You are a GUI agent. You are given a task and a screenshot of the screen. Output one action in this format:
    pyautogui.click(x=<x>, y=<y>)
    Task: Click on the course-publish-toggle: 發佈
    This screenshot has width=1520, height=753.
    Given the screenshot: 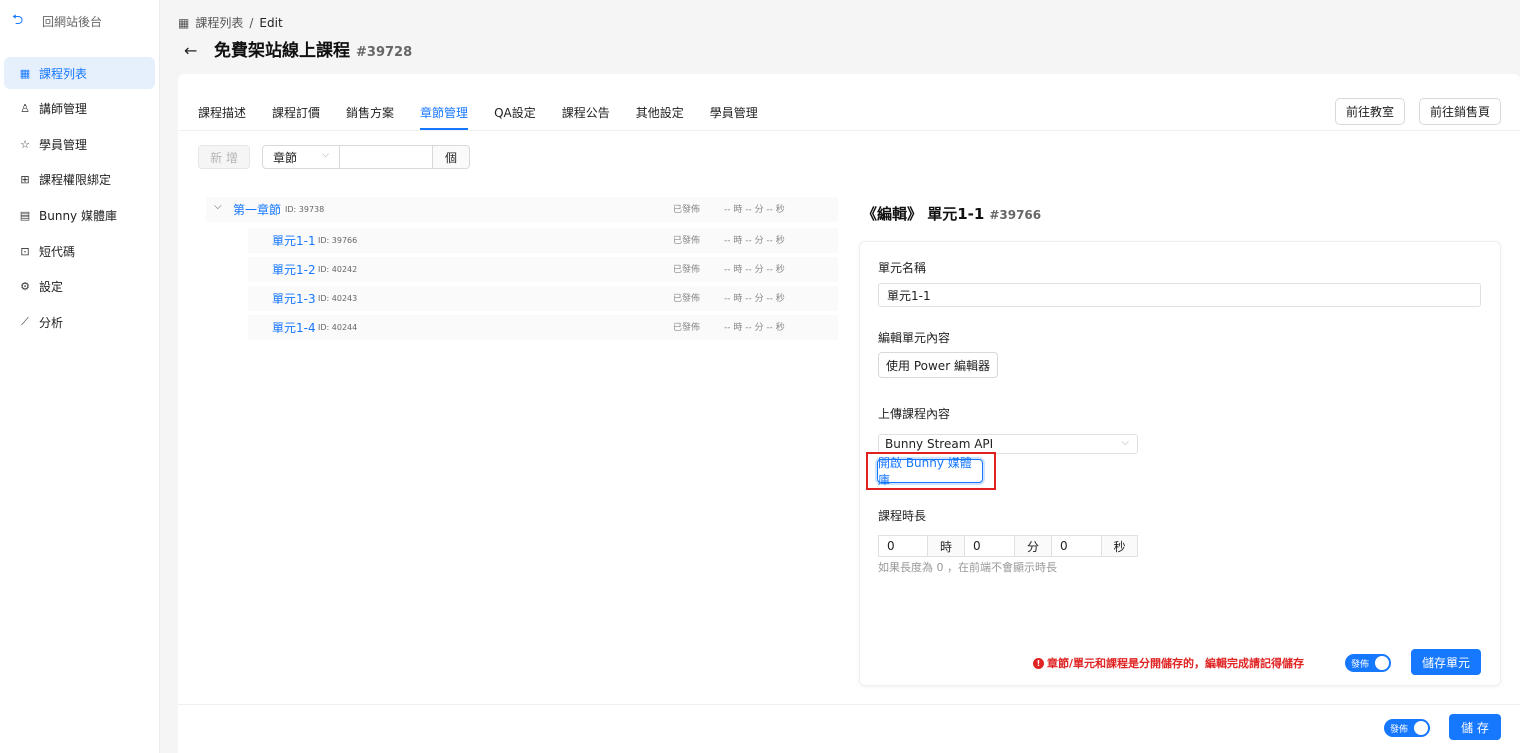 What is the action you would take?
    pyautogui.click(x=1407, y=728)
    